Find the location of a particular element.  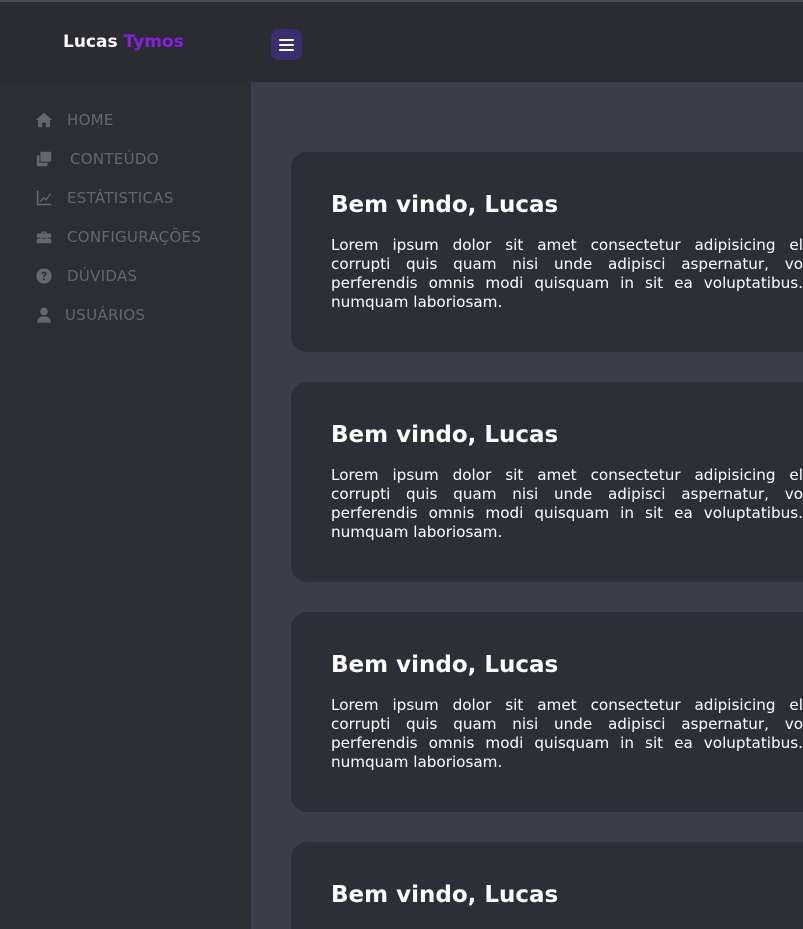

question-circle-icon is located at coordinates (44, 276).